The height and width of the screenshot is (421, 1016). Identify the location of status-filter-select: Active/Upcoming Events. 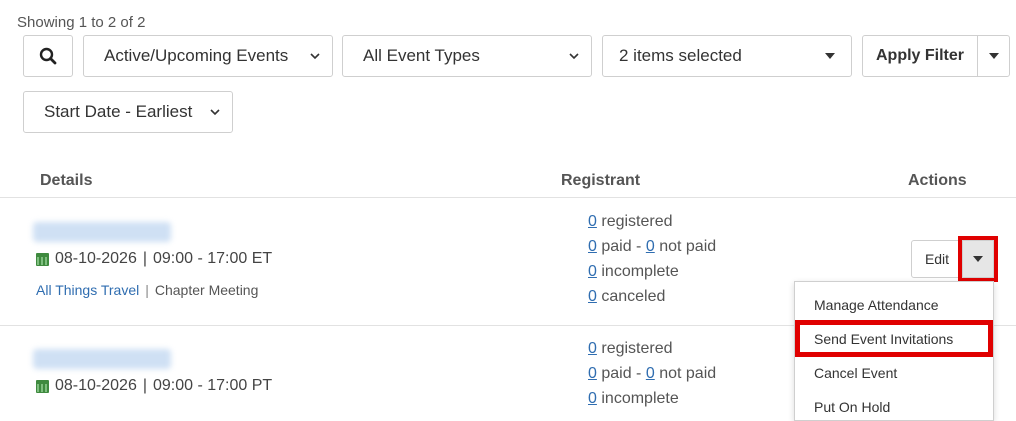
(208, 56).